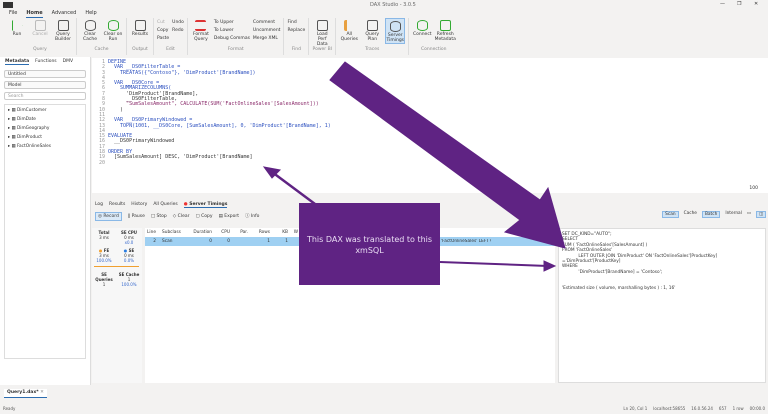 The height and width of the screenshot is (414, 768). Describe the element at coordinates (369, 244) in the screenshot. I see `callout-box: This DAX was translated to this xmSQL` at that location.